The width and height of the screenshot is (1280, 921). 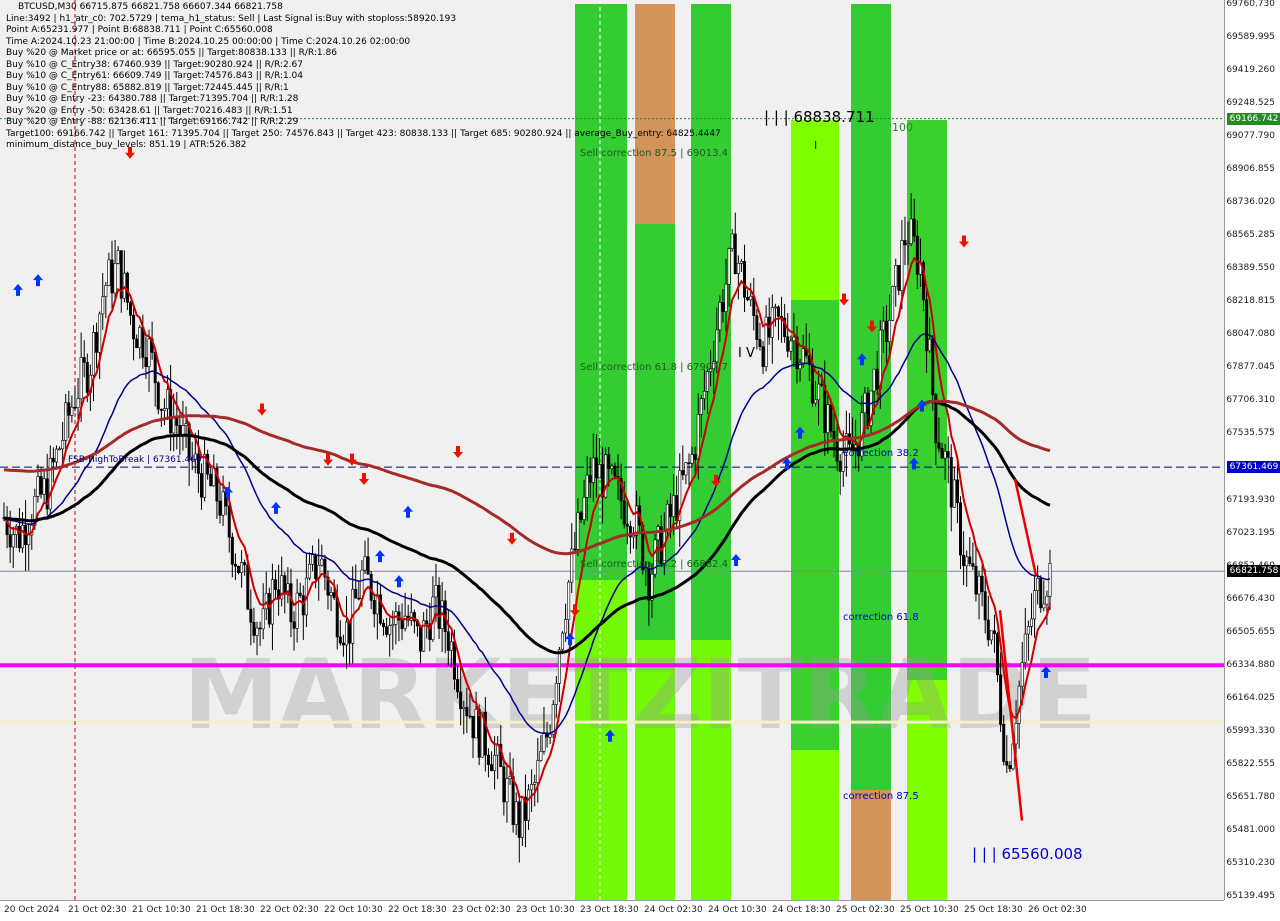 I want to click on wave-iv-label: I V, so click(x=746, y=353).